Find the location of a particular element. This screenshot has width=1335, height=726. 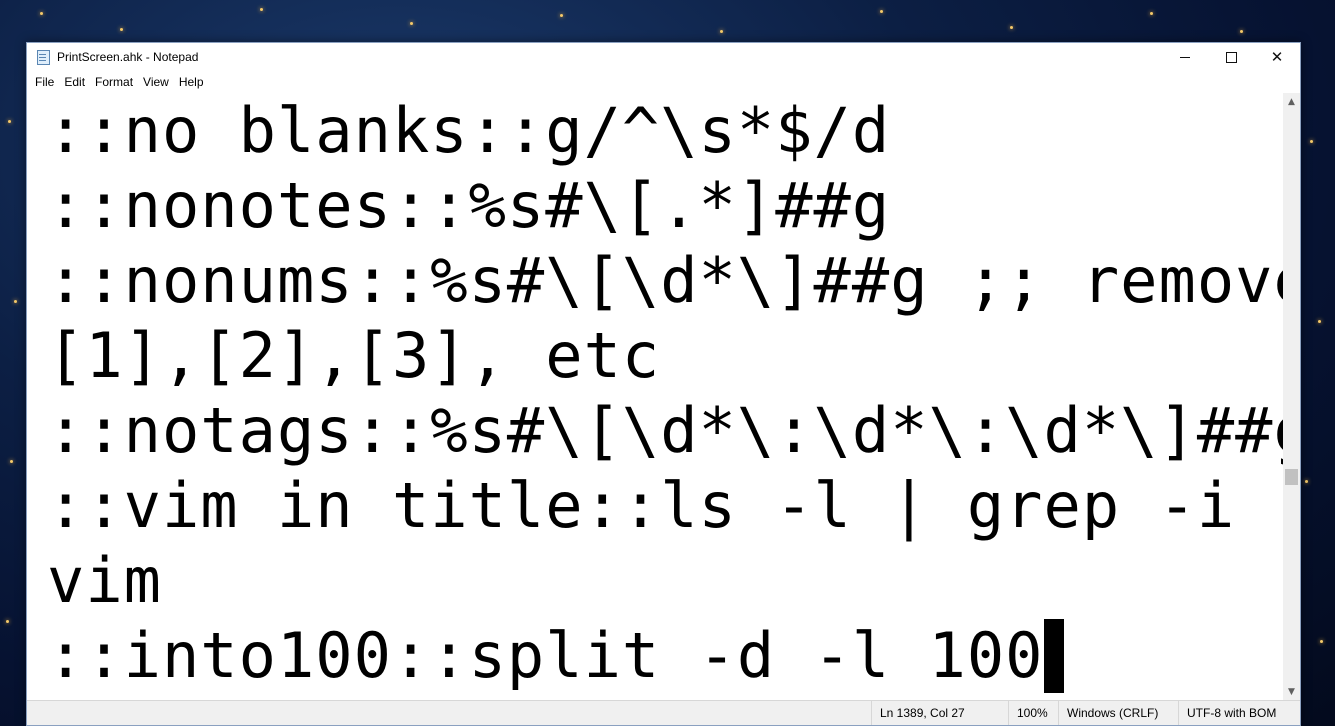

status-line-ending: Windows (CRLF) is located at coordinates (1118, 713).